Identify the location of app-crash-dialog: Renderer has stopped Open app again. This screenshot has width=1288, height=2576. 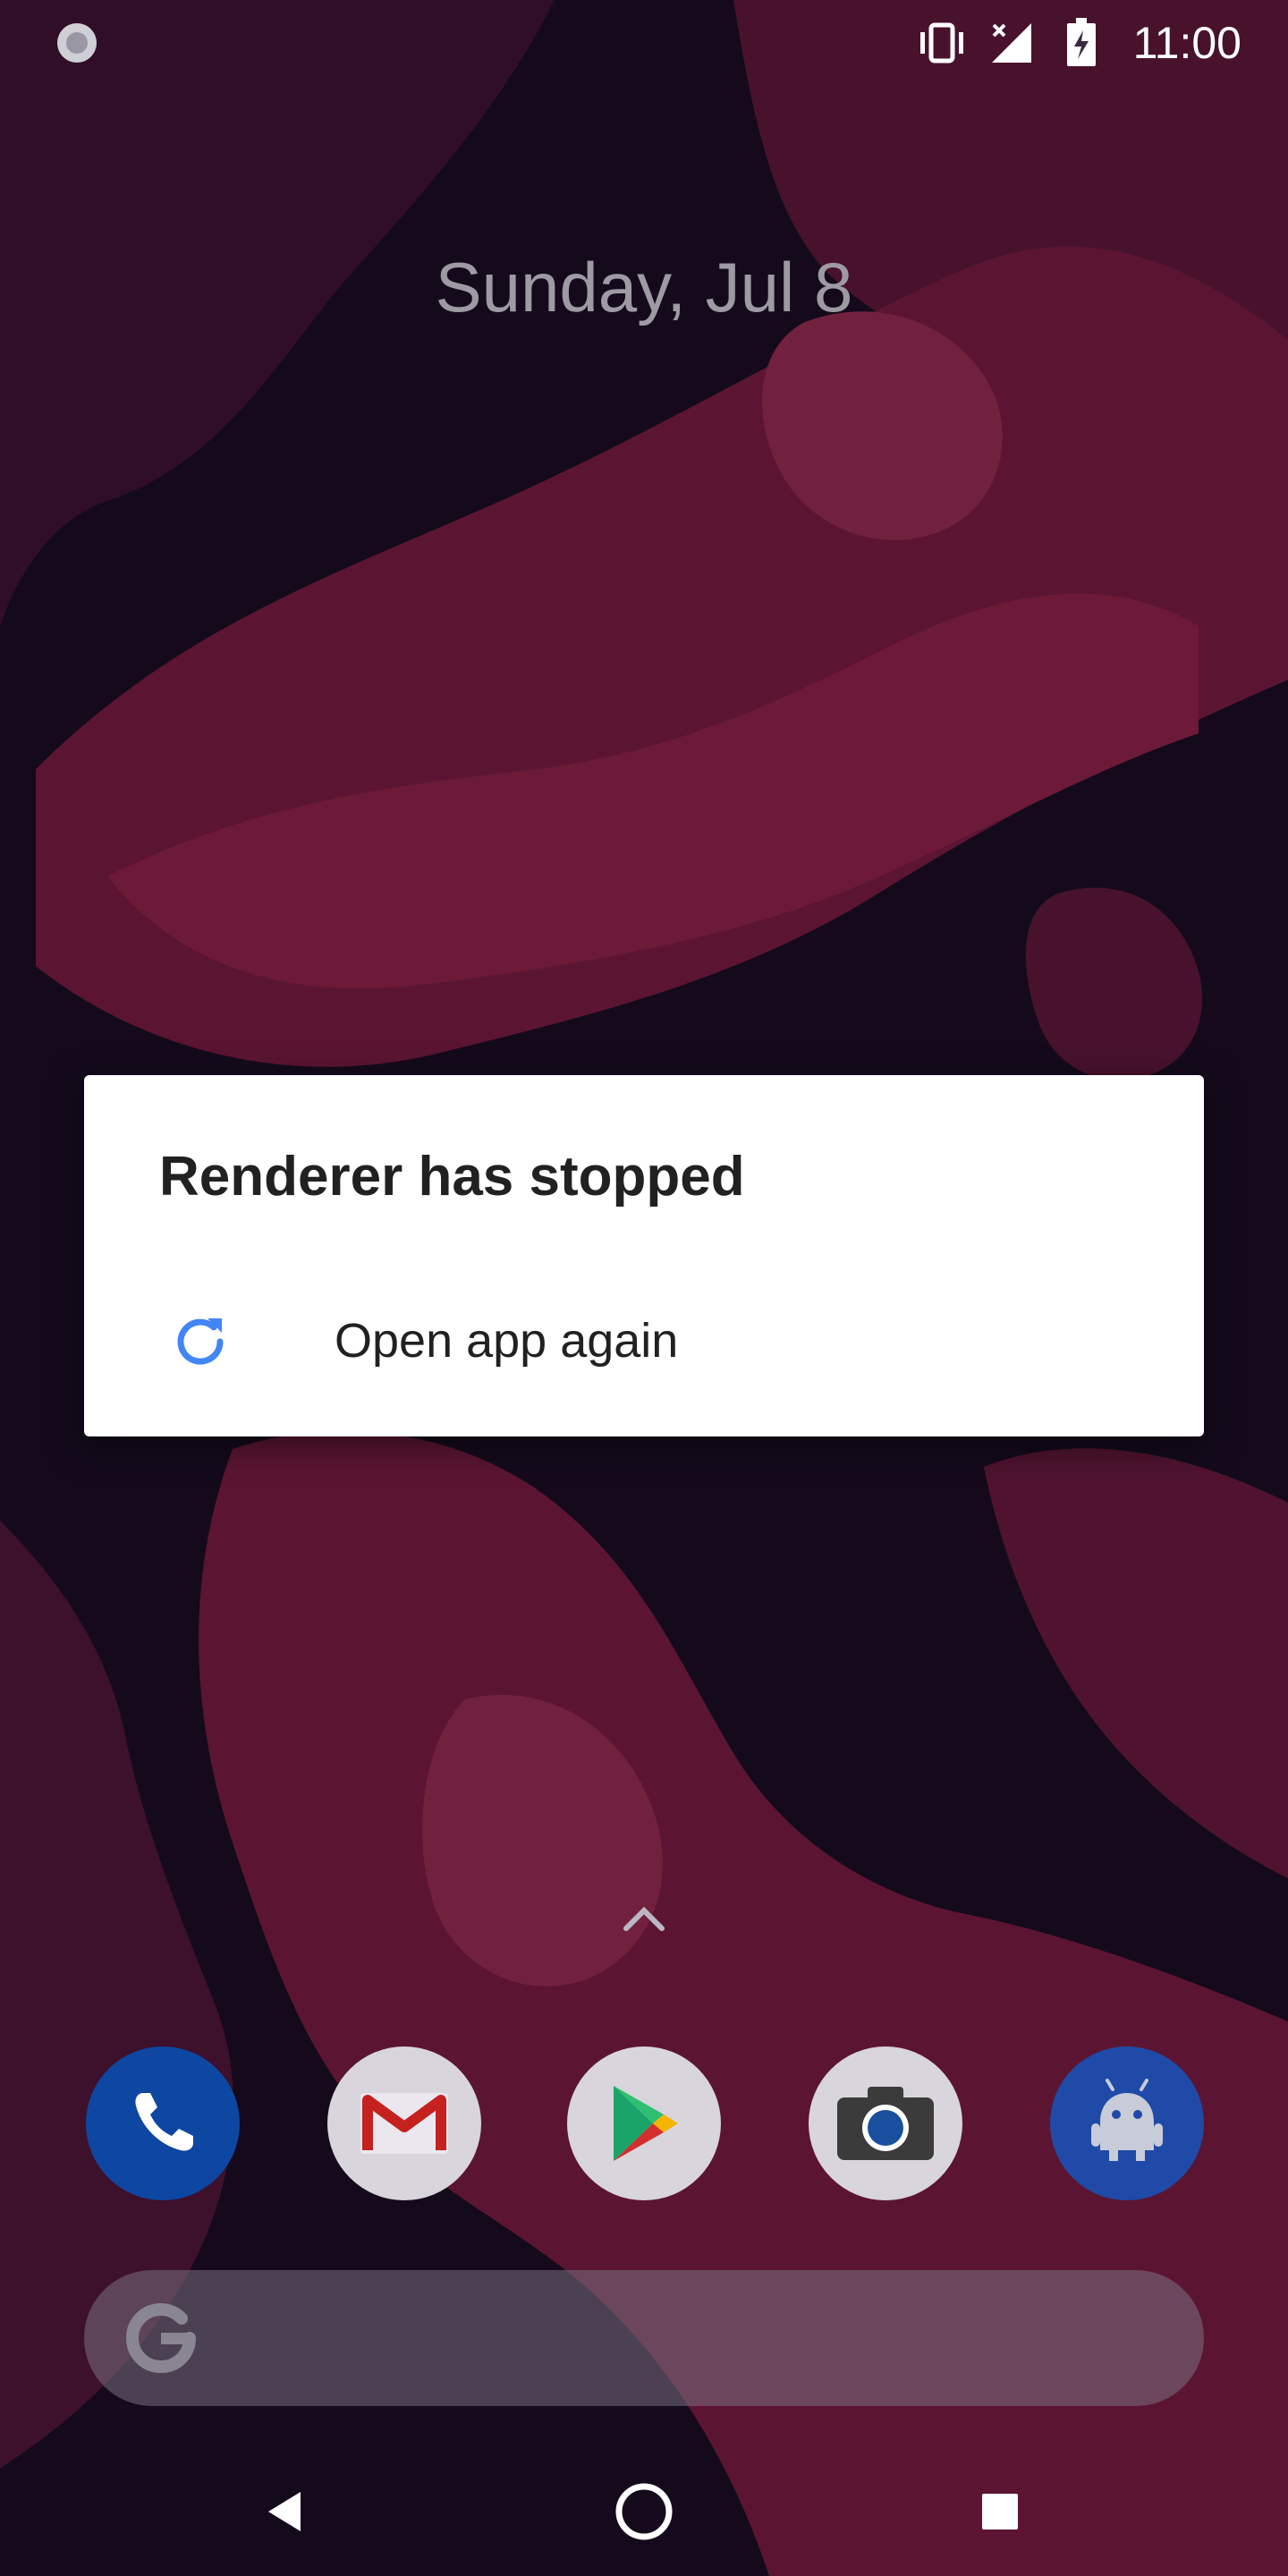
(644, 1255).